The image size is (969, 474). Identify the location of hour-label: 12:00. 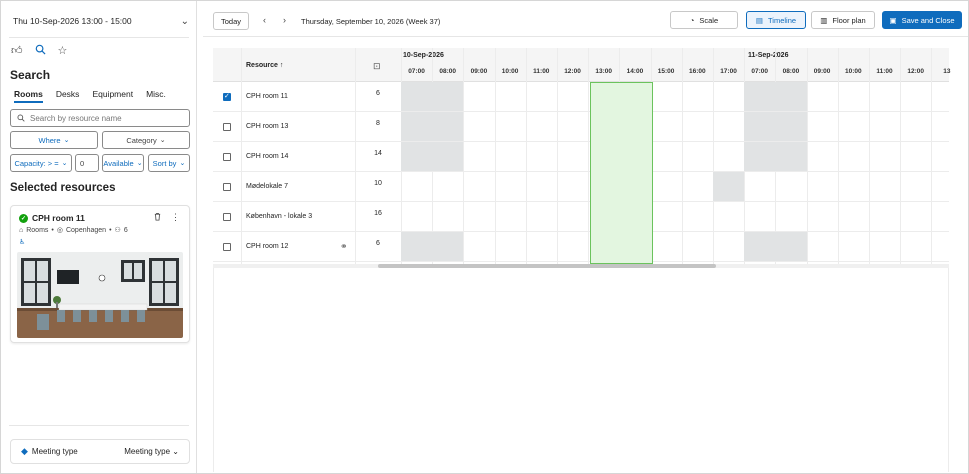
(572, 71).